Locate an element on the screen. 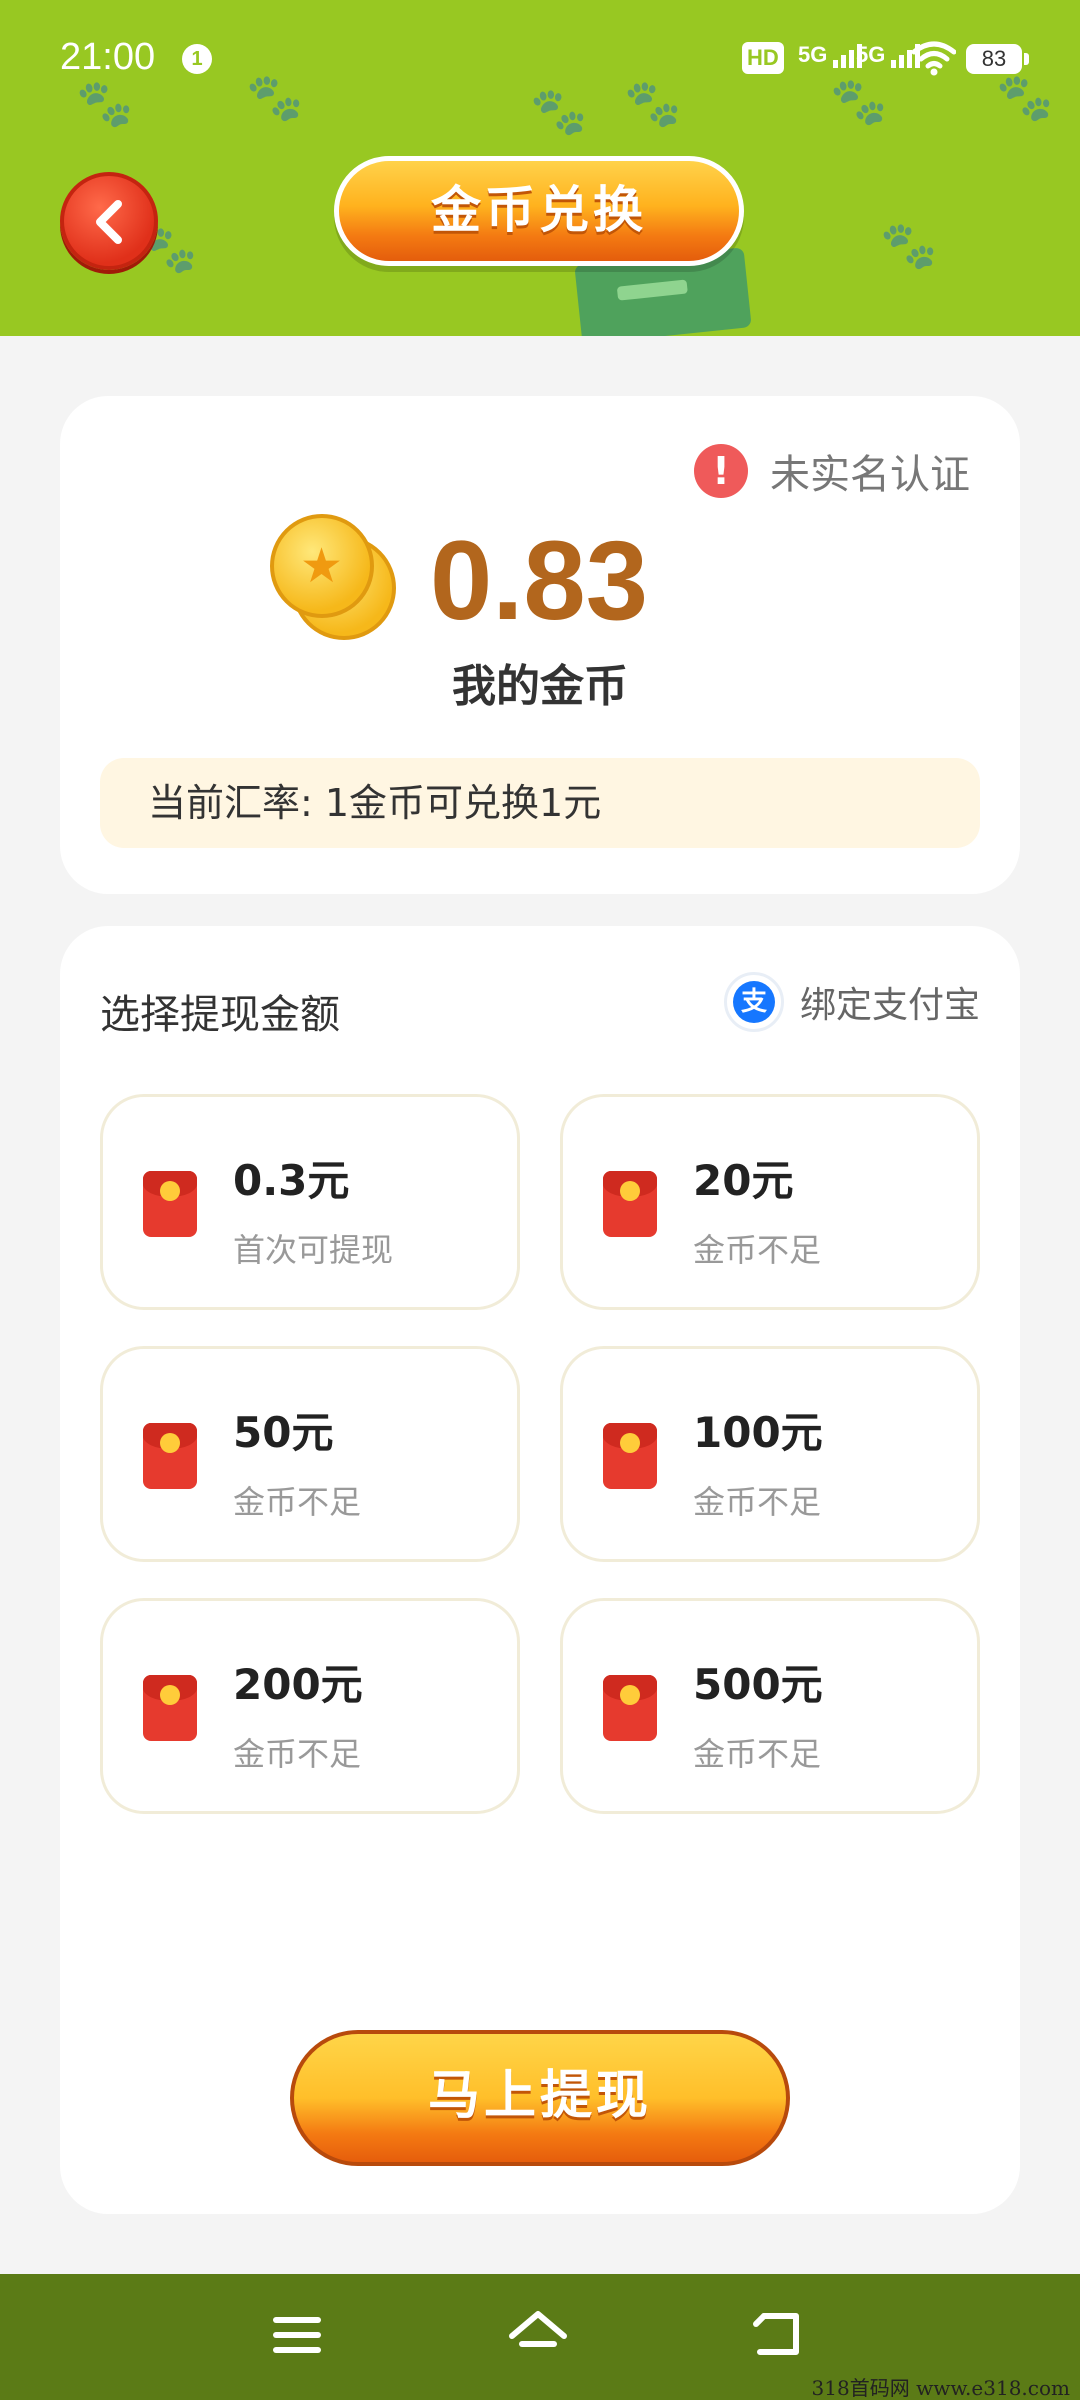  signal-1-icon: 5G is located at coordinates (830, 55).